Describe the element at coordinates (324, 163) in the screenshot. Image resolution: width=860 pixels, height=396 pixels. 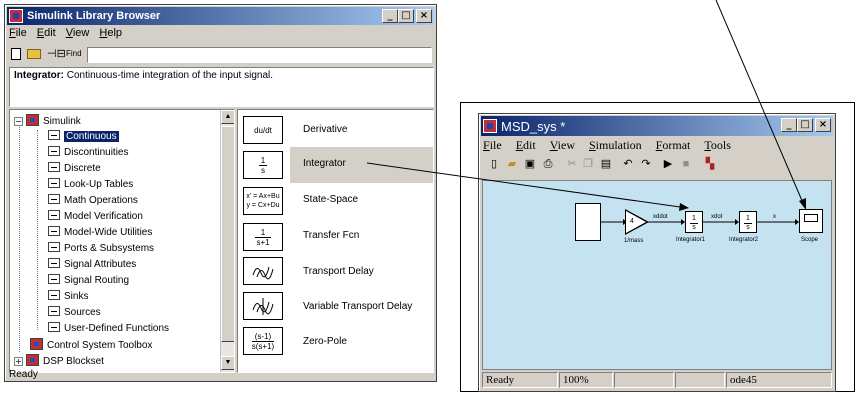
I see `integrator-block-name: Integrator` at that location.